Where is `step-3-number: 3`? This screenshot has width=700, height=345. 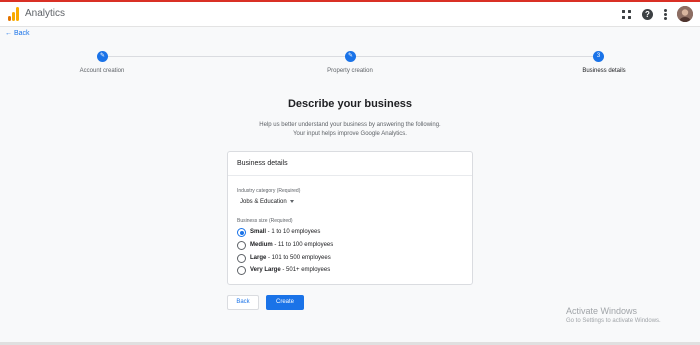 step-3-number: 3 is located at coordinates (598, 56).